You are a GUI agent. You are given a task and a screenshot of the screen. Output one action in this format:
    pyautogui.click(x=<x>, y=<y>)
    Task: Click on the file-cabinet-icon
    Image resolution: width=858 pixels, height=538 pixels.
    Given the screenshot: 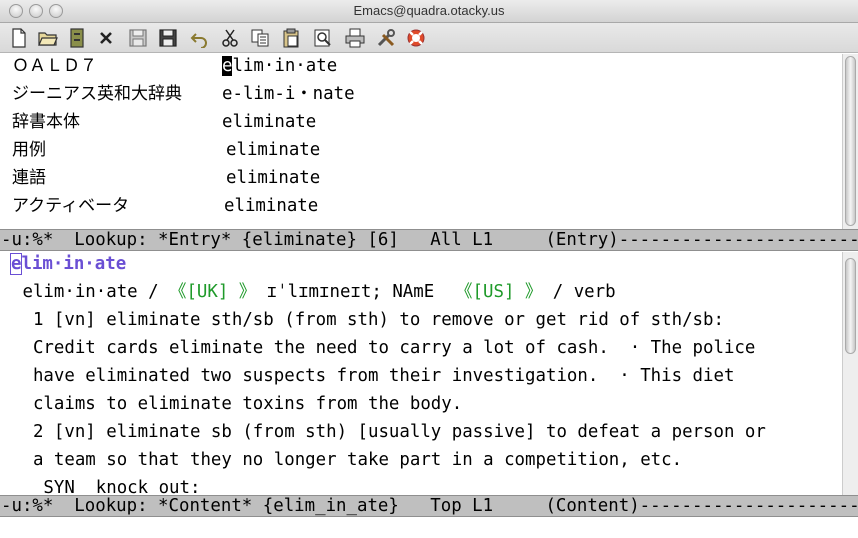 What is the action you would take?
    pyautogui.click(x=77, y=38)
    